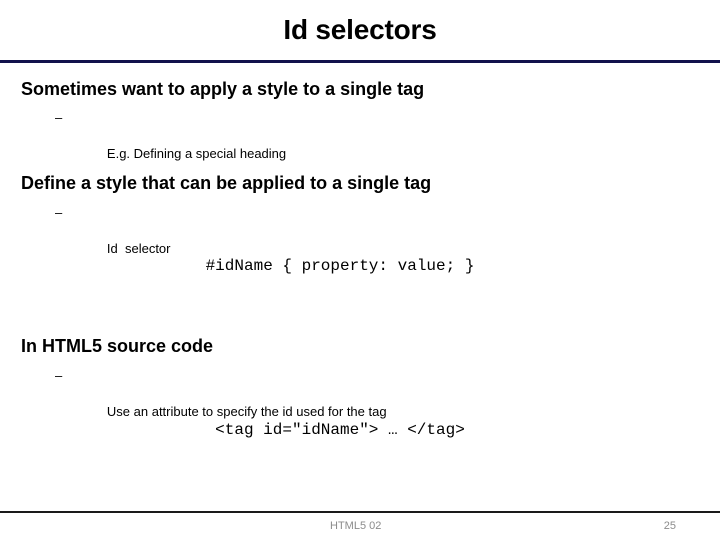  What do you see at coordinates (196, 153) in the screenshot?
I see `sub-bullet-label: E.g. Defining a special heading` at bounding box center [196, 153].